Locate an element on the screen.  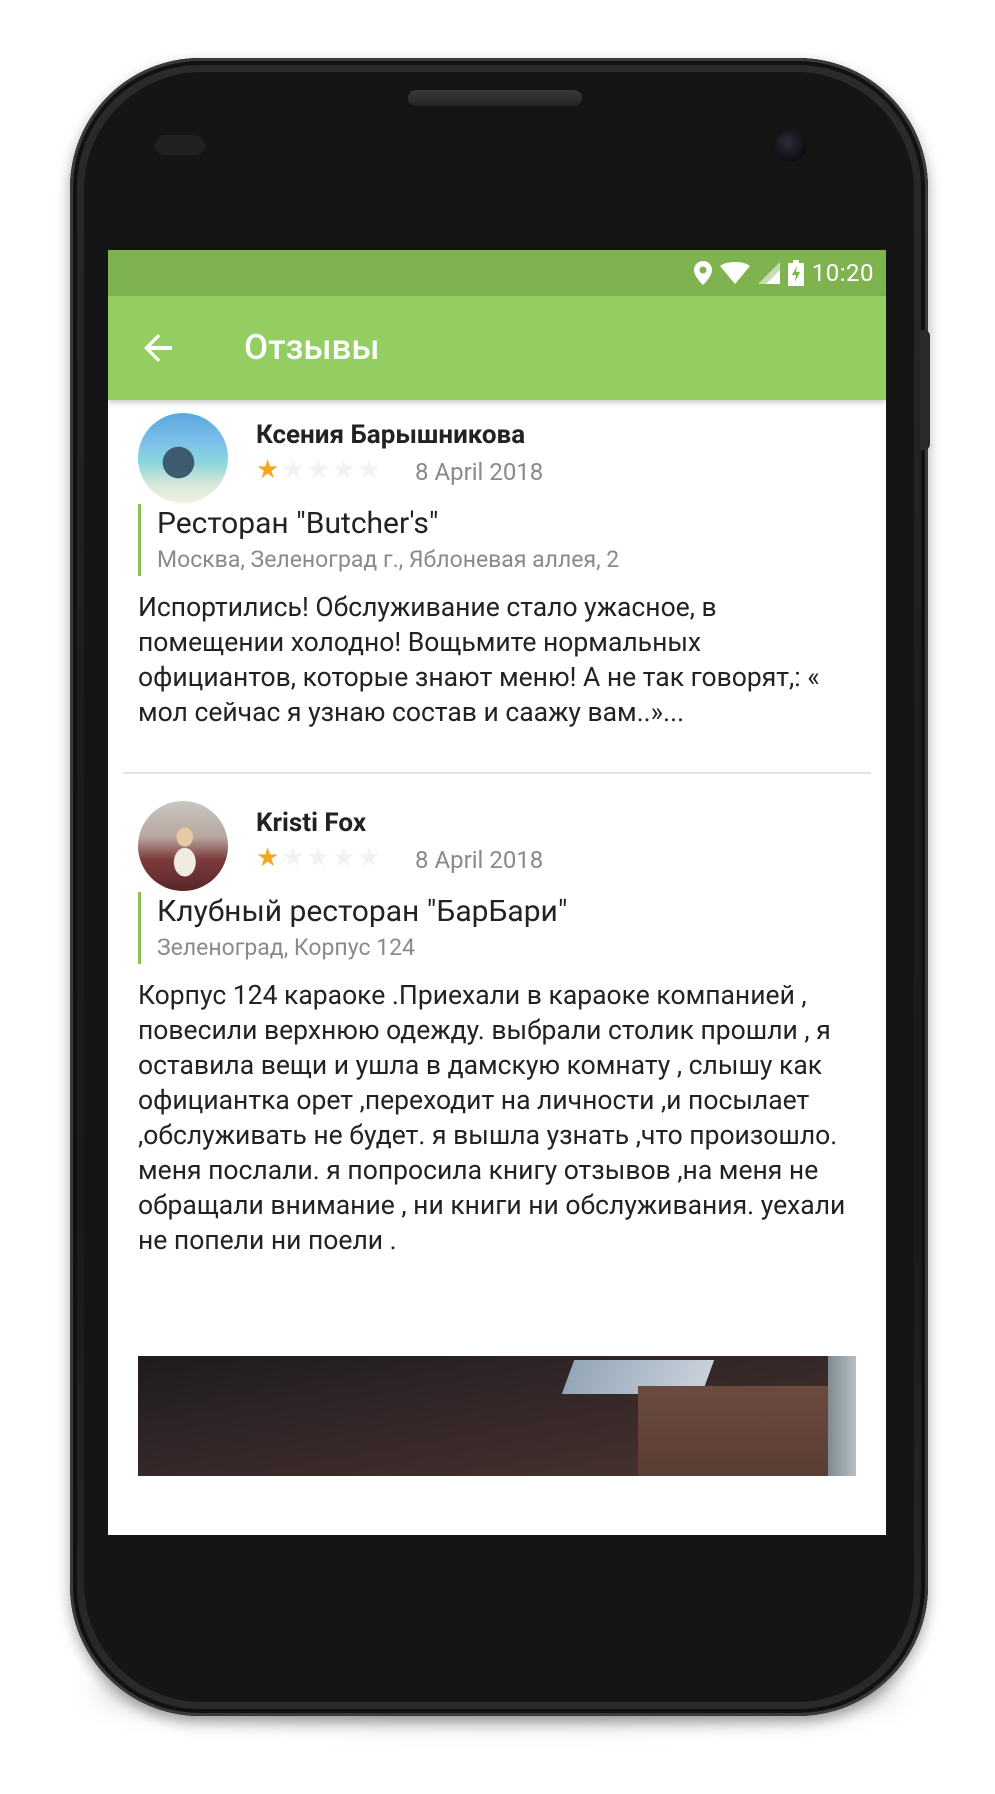
divider is located at coordinates (497, 773).